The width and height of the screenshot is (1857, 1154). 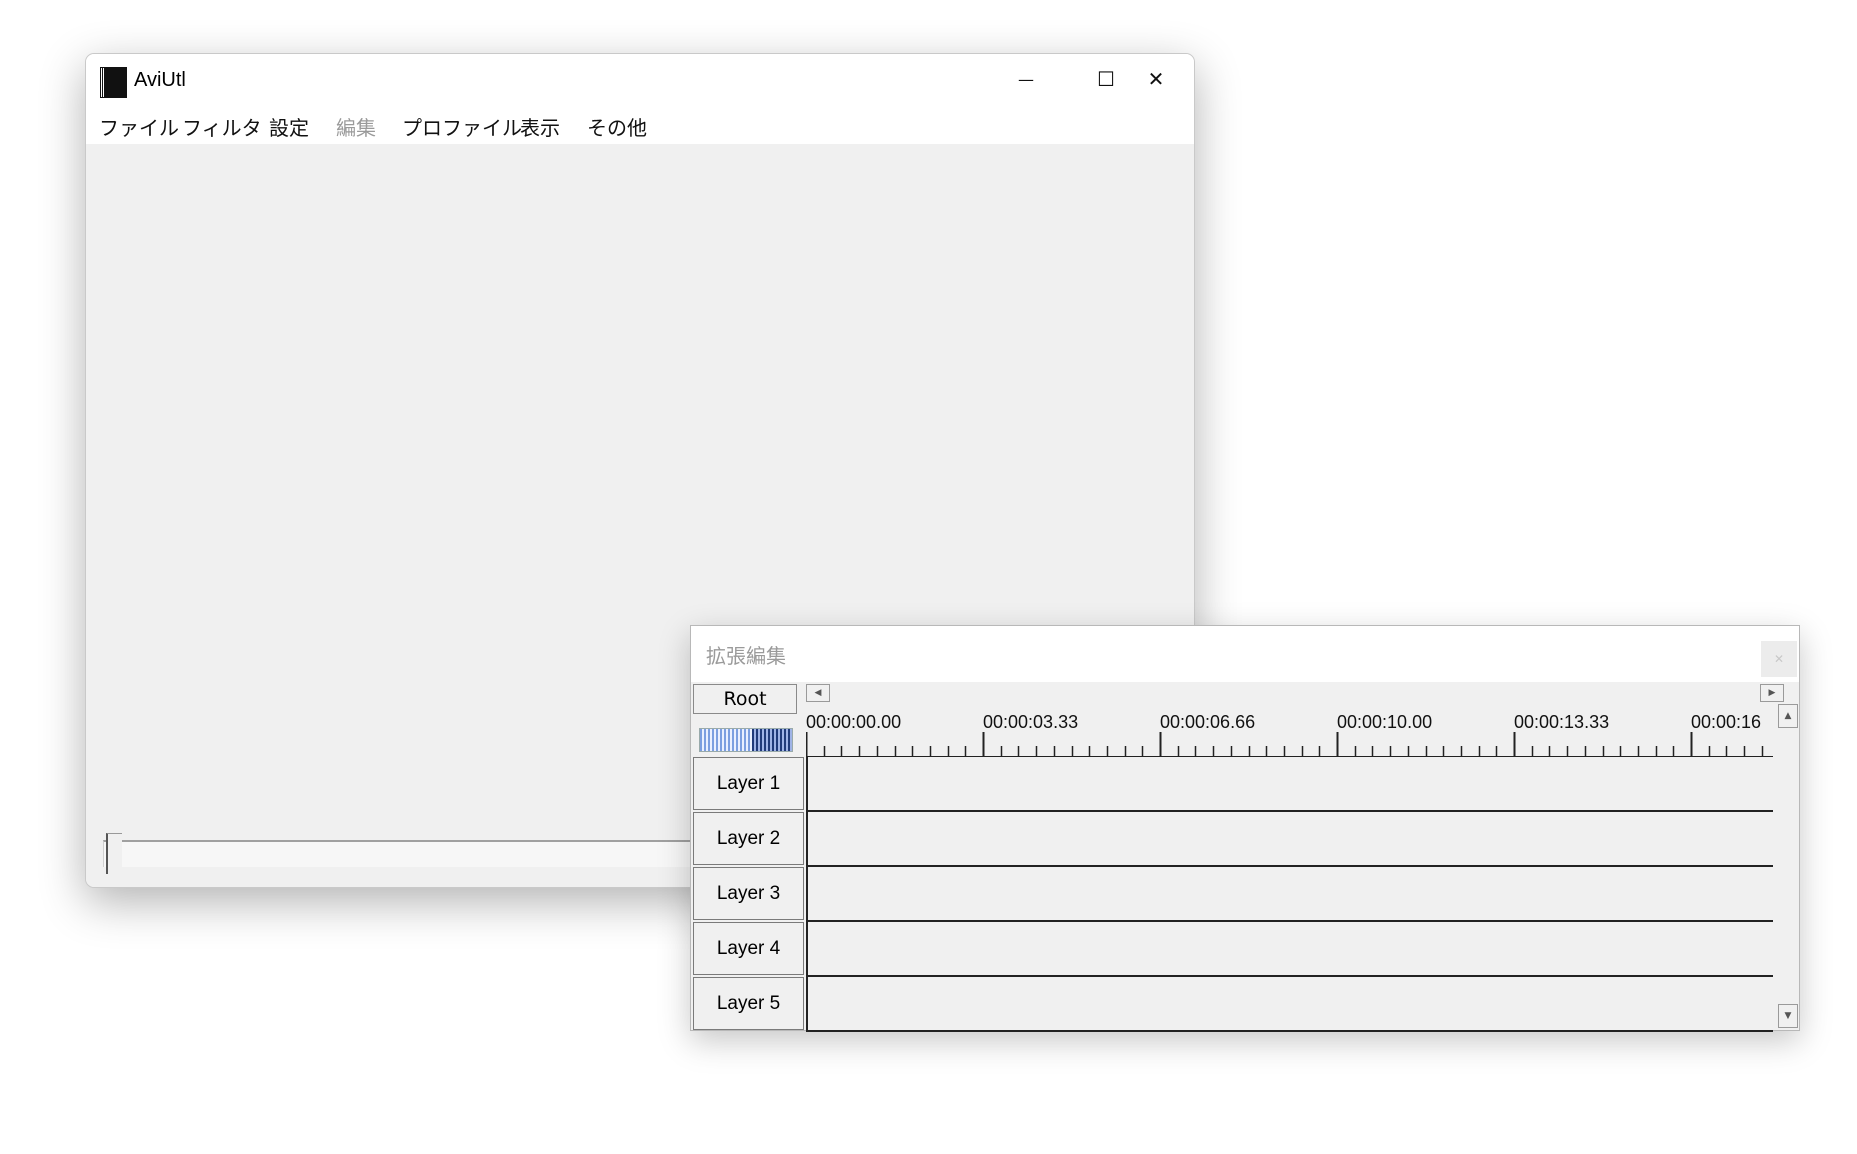 I want to click on minimize-button: —, so click(x=1026, y=79).